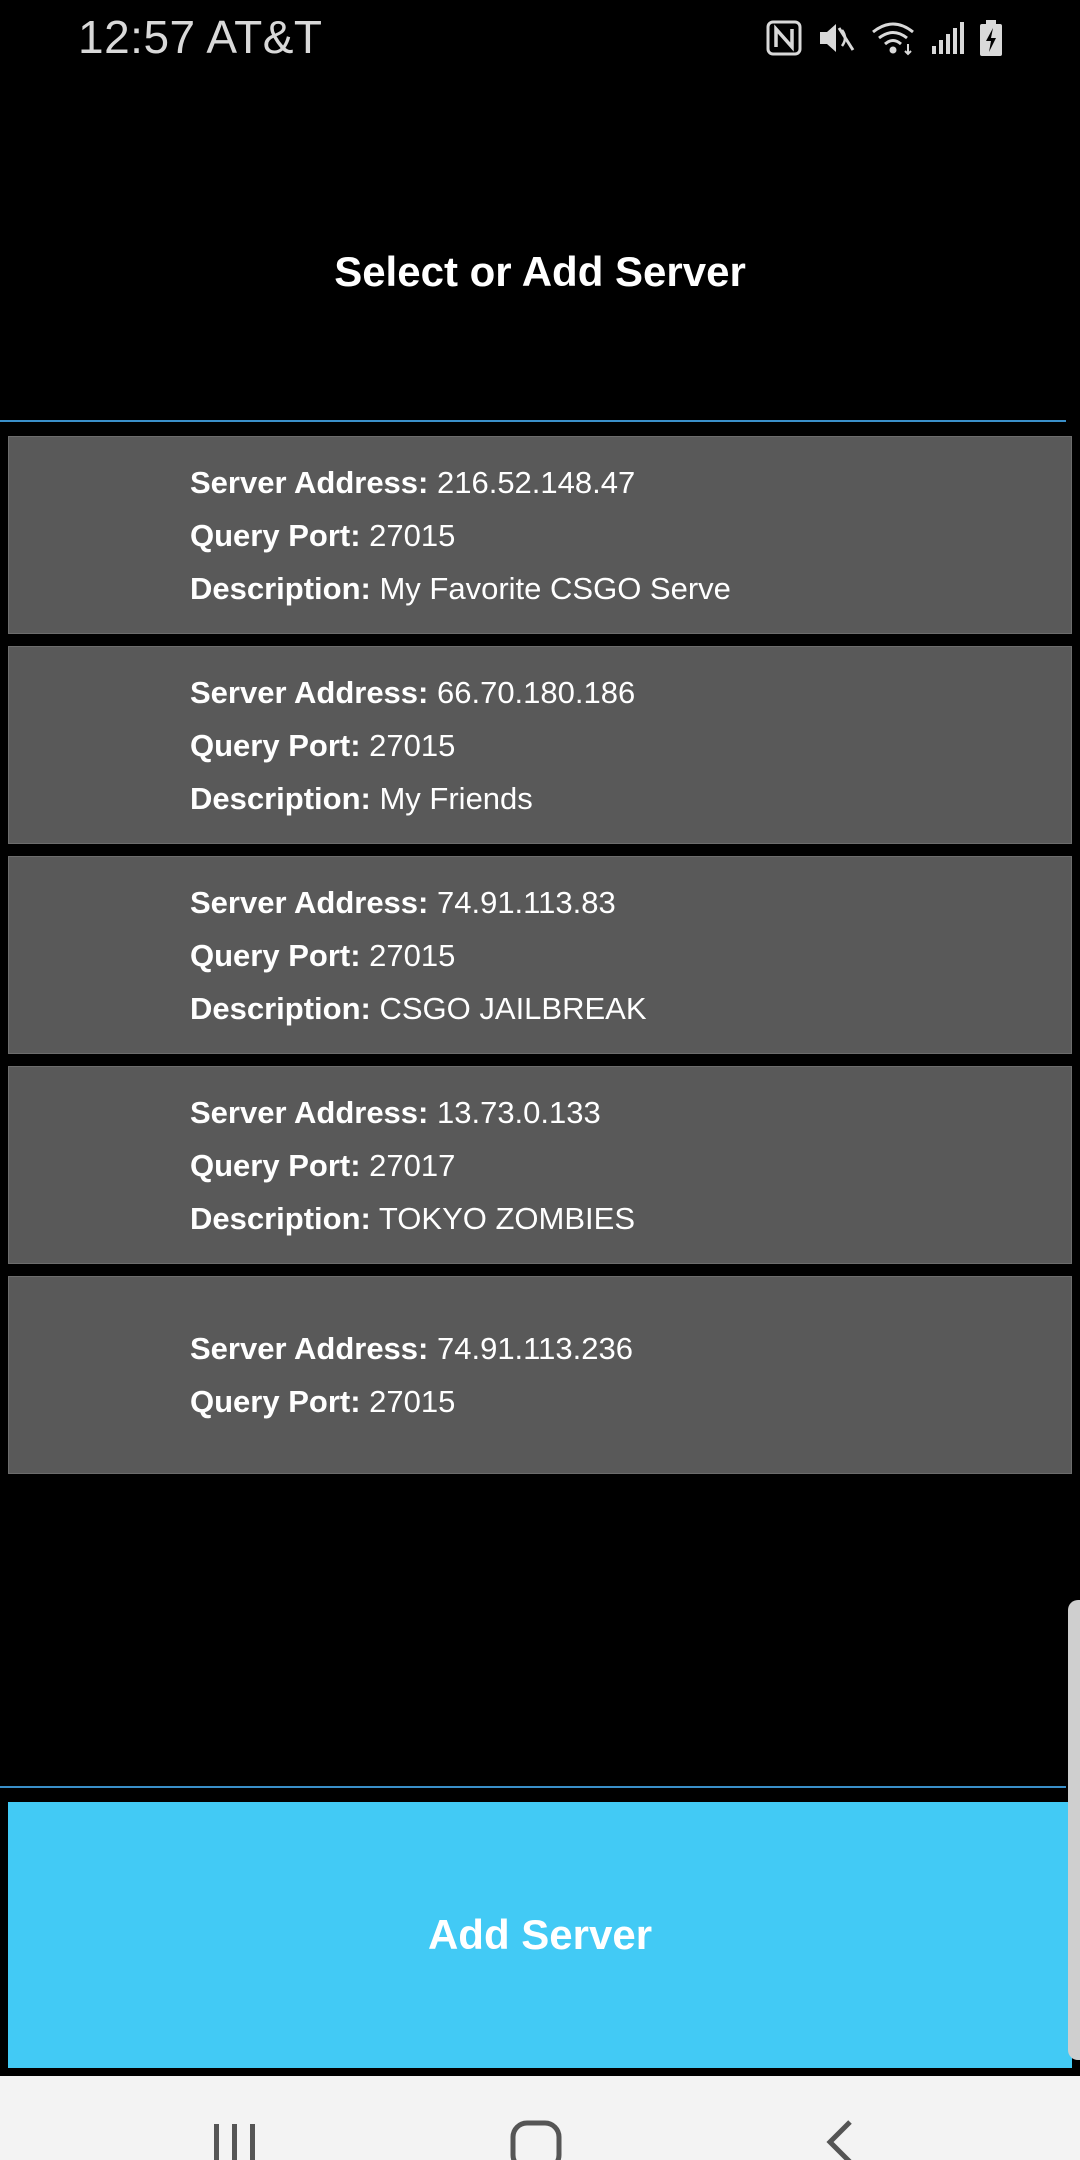  What do you see at coordinates (555, 588) in the screenshot?
I see `description-value: My Favorite CSGO Serve` at bounding box center [555, 588].